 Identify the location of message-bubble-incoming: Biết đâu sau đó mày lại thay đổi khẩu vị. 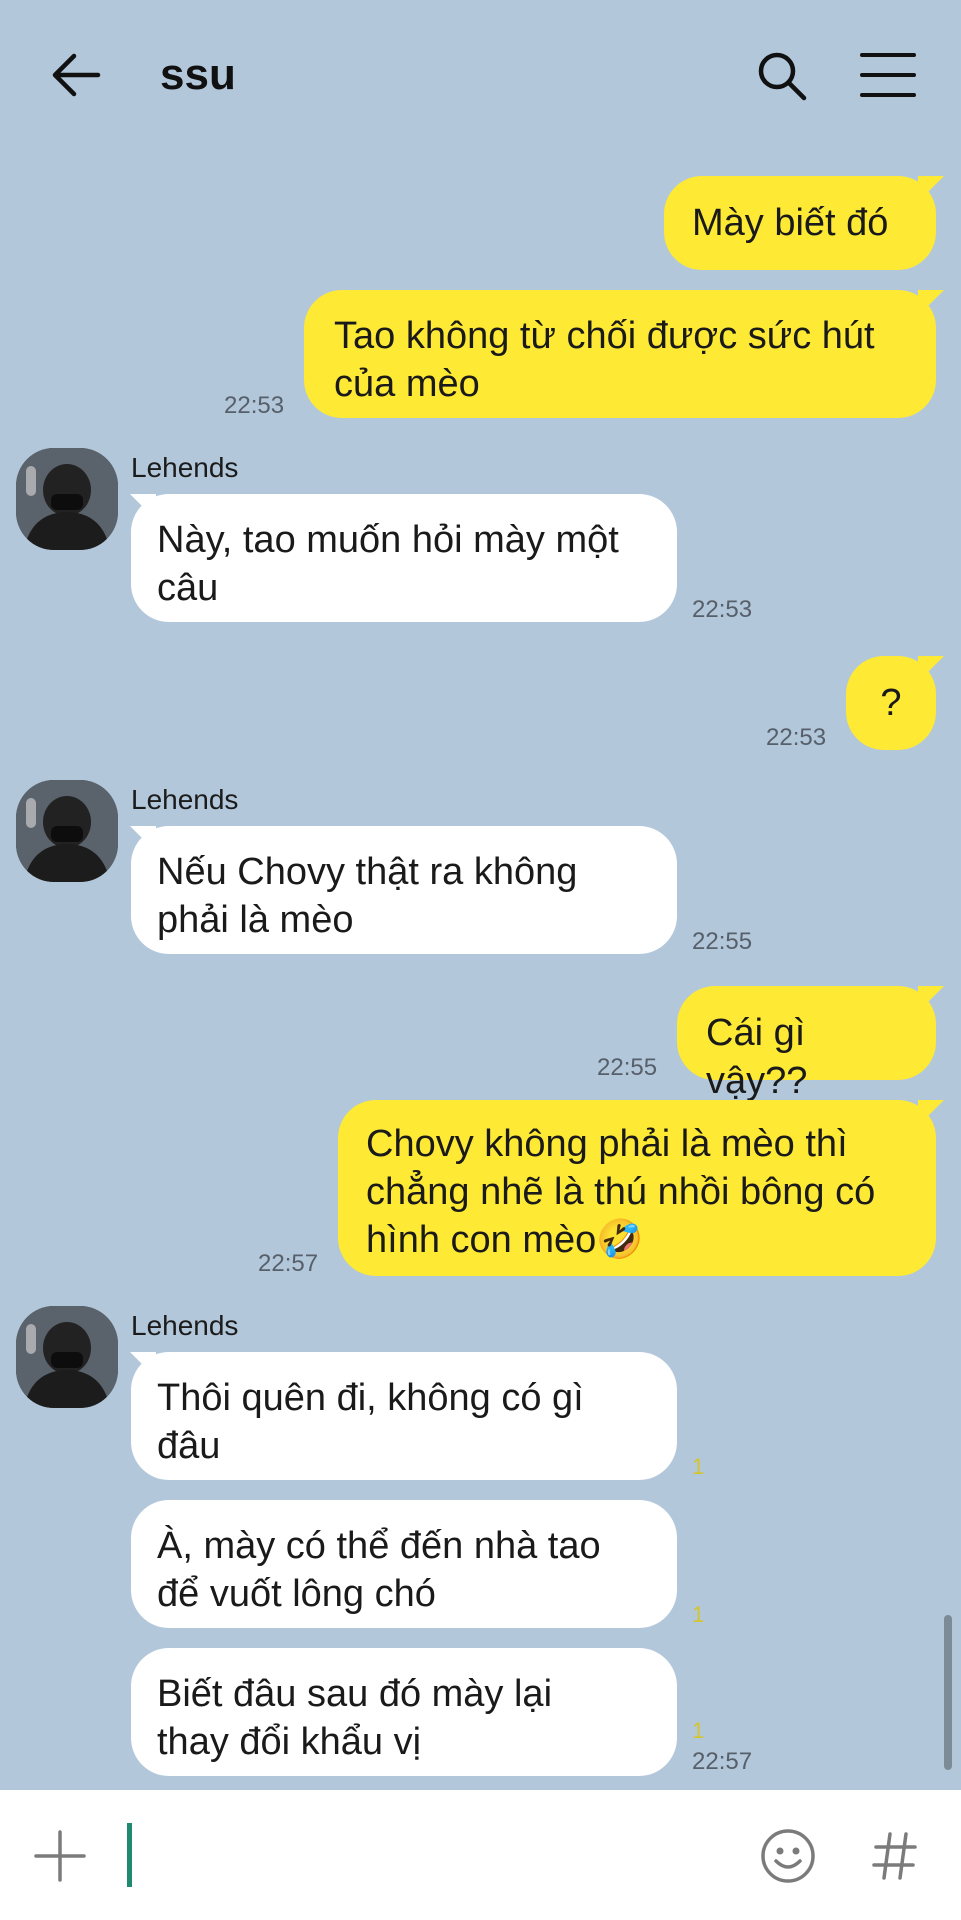
(404, 1712).